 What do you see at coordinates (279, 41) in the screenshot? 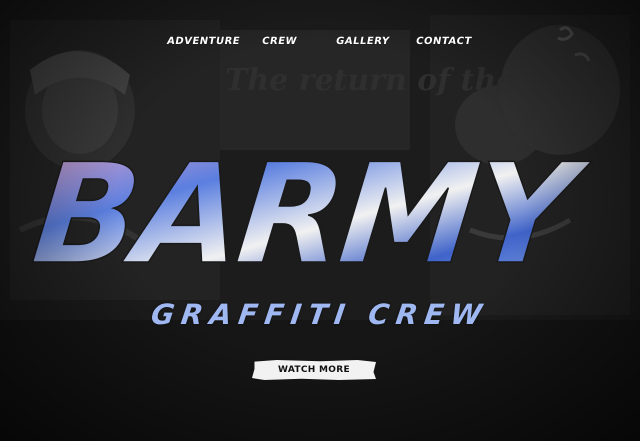
I see `nav-link-crew: CREW` at bounding box center [279, 41].